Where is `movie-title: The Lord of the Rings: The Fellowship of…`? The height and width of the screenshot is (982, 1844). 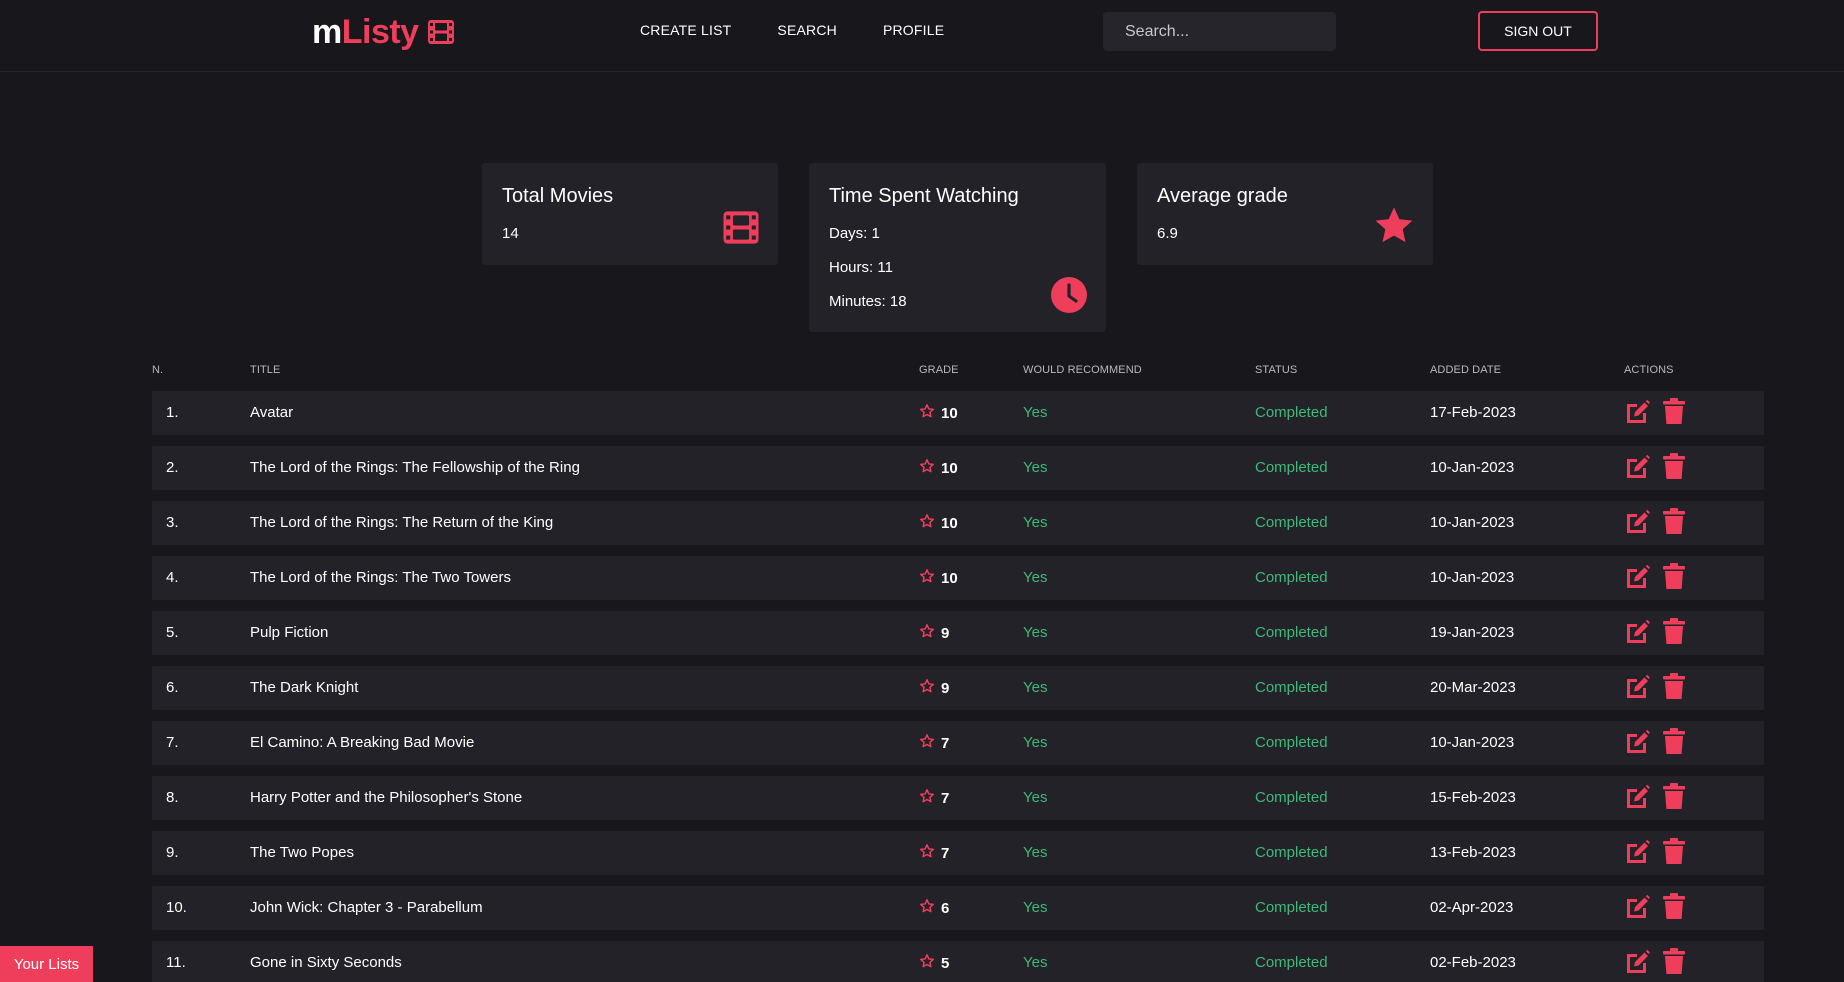 movie-title: The Lord of the Rings: The Fellowship of… is located at coordinates (415, 467).